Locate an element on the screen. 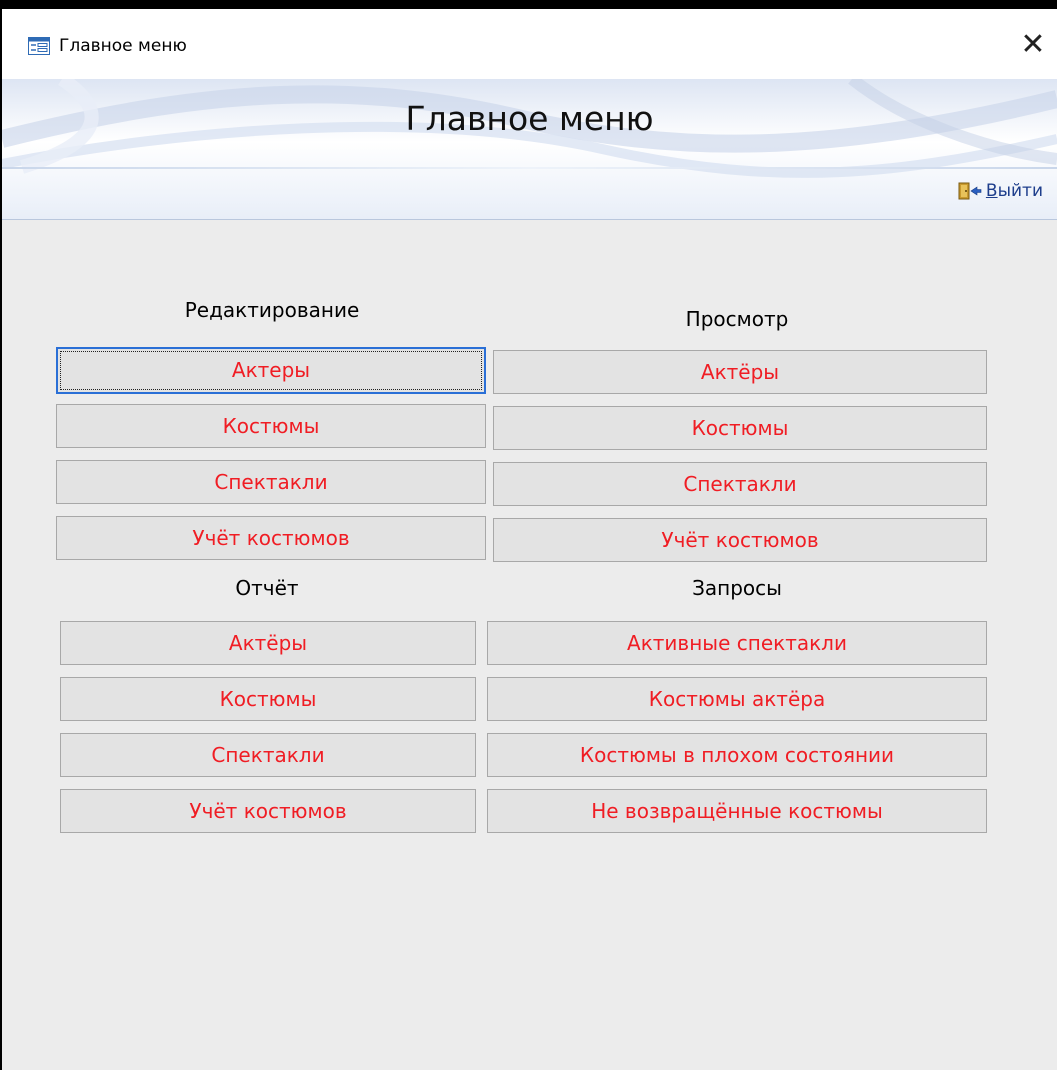 This screenshot has width=1057, height=1070. form-icon is located at coordinates (39, 46).